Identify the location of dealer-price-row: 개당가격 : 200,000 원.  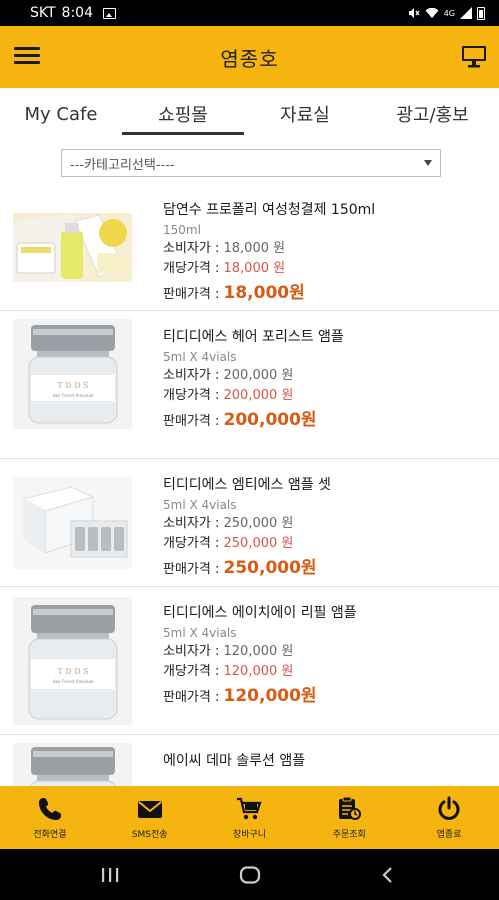
(327, 396).